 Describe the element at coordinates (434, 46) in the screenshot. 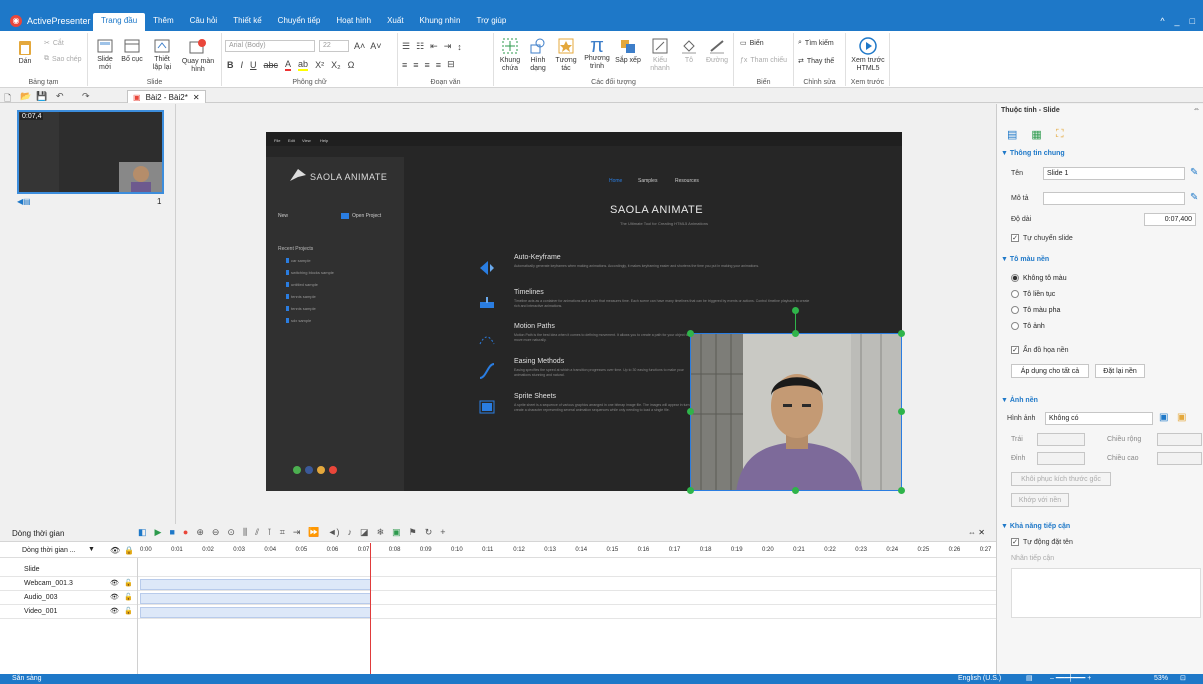

I see `decrease-indent-icon: ⇤` at that location.